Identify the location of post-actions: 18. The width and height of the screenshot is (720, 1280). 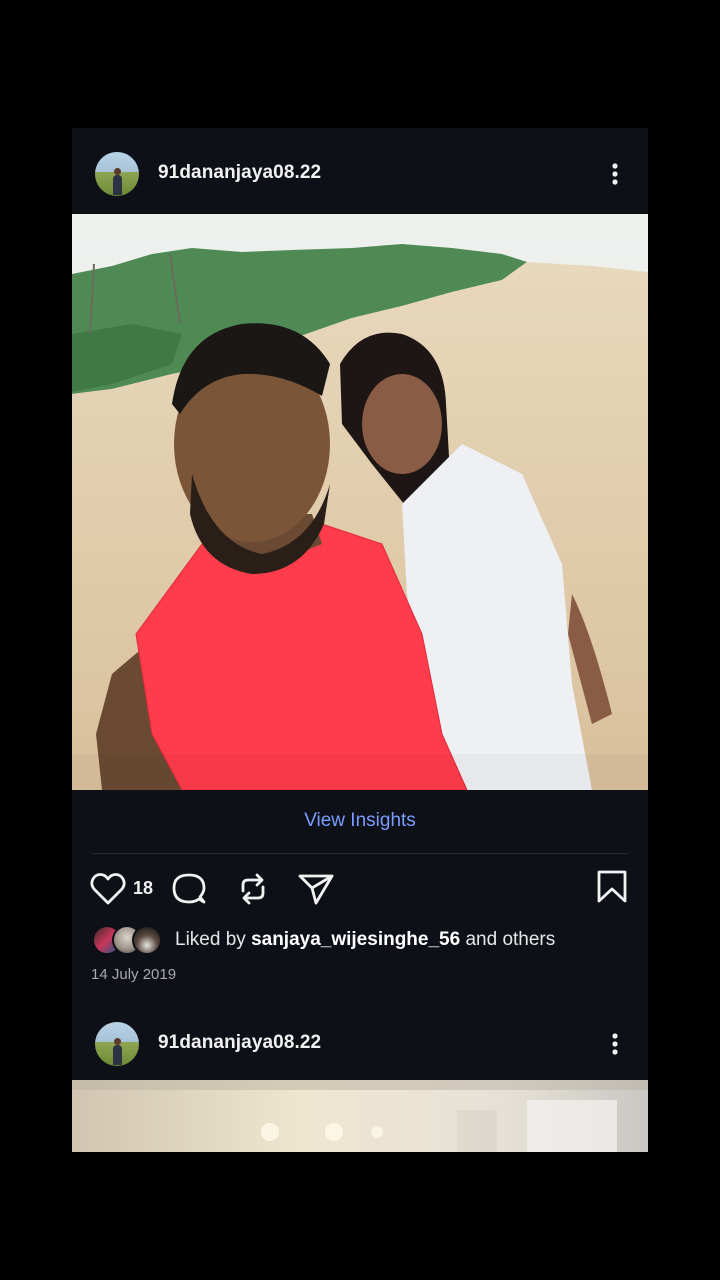
(360, 890).